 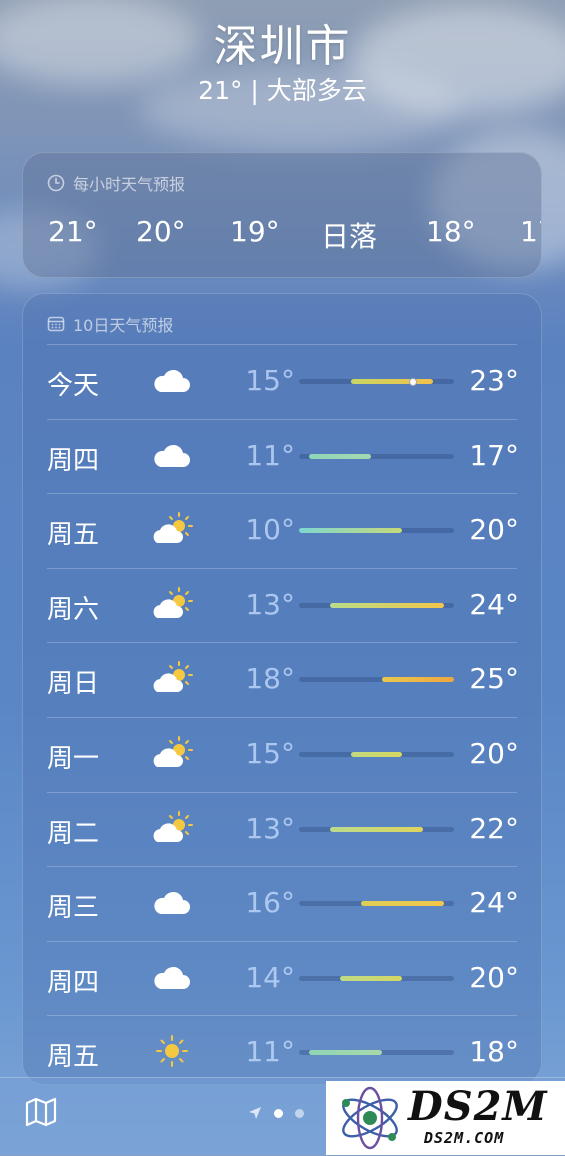 What do you see at coordinates (494, 679) in the screenshot?
I see `high-temp: 25°` at bounding box center [494, 679].